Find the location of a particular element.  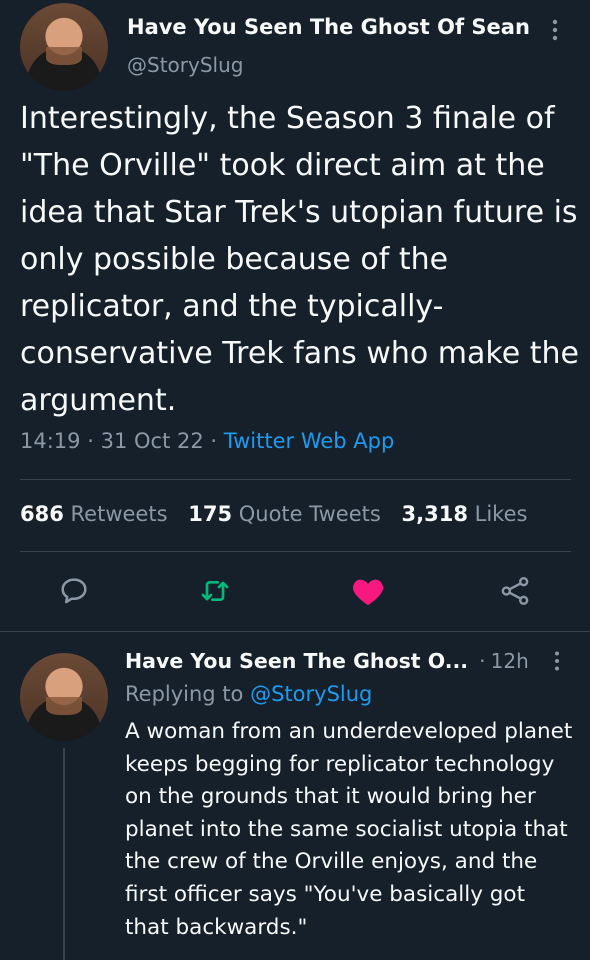

retweets-label: Retweets is located at coordinates (119, 514).